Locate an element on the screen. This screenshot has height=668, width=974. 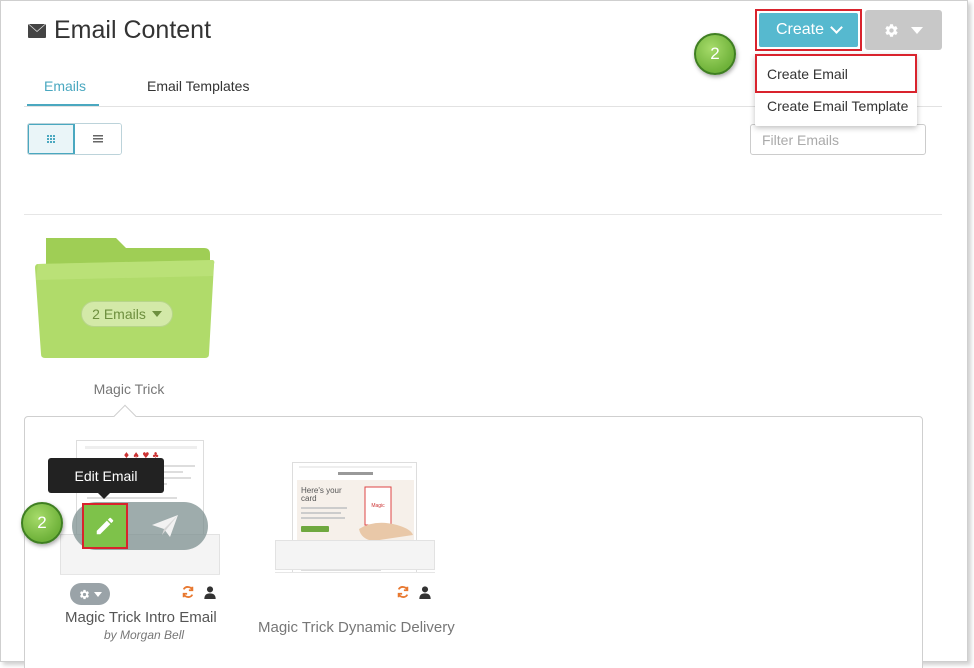
create-button-label: Create is located at coordinates (800, 29).